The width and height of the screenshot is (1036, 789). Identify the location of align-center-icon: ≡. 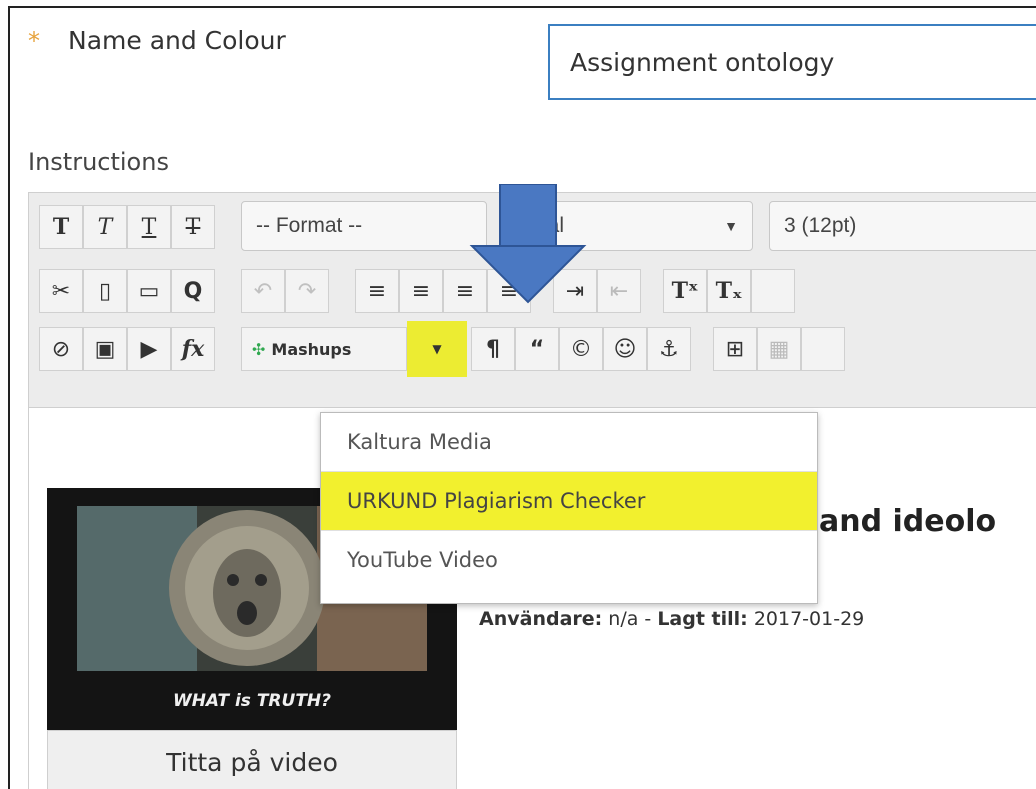
(421, 291).